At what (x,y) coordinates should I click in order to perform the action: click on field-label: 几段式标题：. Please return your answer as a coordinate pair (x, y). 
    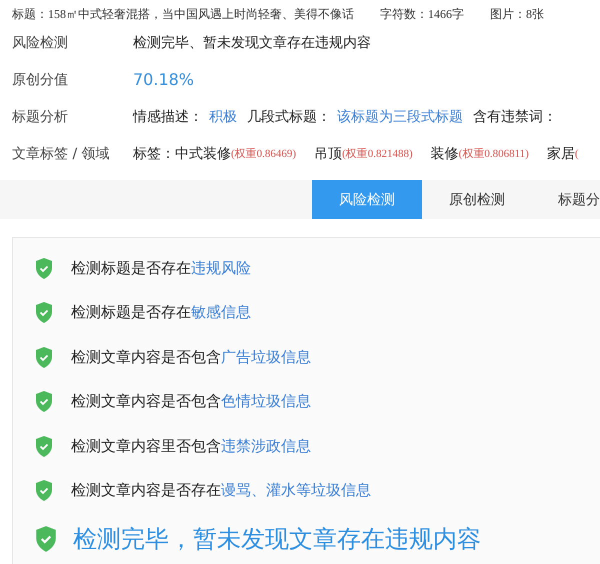
    Looking at the image, I should click on (289, 117).